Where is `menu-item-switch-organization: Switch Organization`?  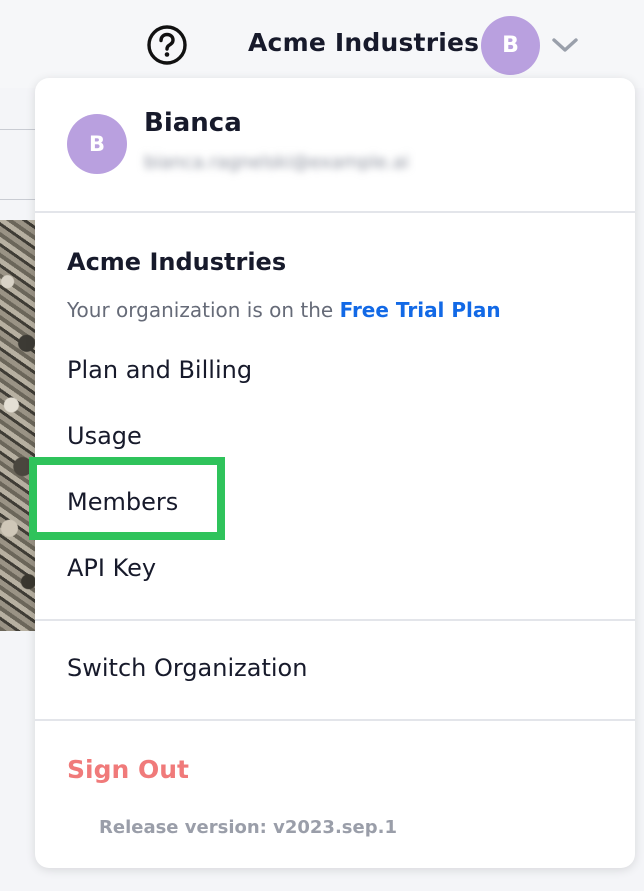 menu-item-switch-organization: Switch Organization is located at coordinates (187, 668).